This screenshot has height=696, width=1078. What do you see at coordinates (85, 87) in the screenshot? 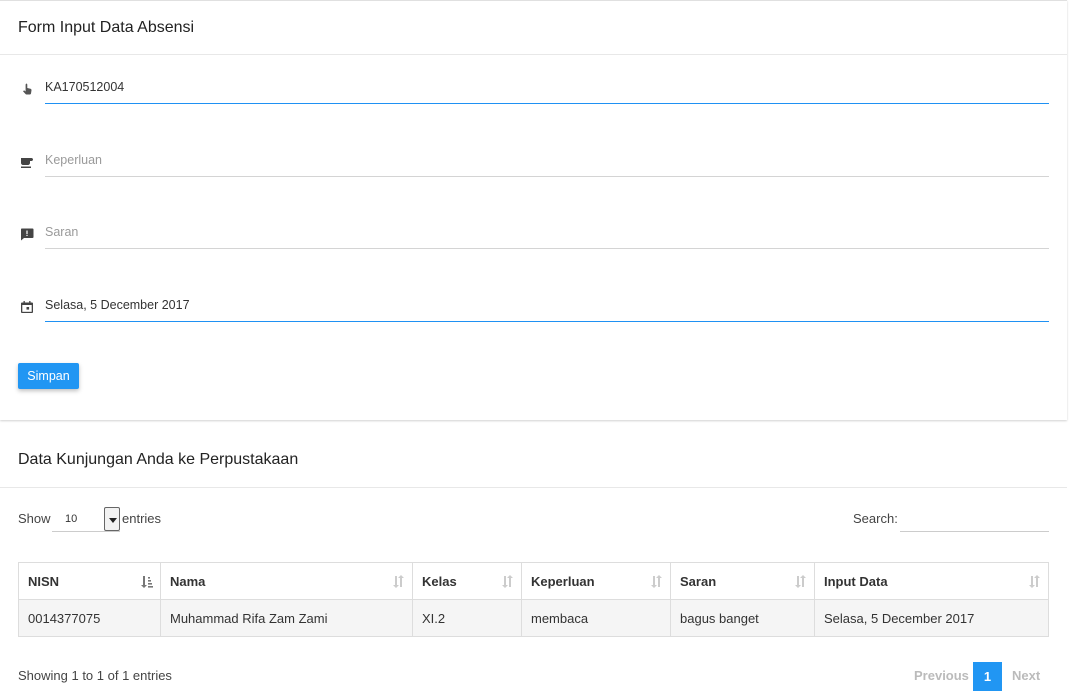
I see `nisn-value: KA170512004` at bounding box center [85, 87].